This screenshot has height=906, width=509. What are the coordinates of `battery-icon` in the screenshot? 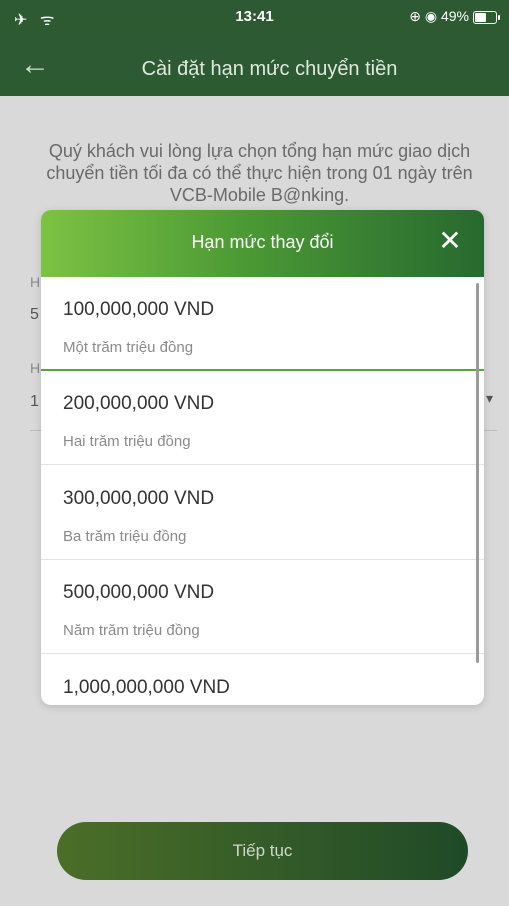 It's located at (486, 17).